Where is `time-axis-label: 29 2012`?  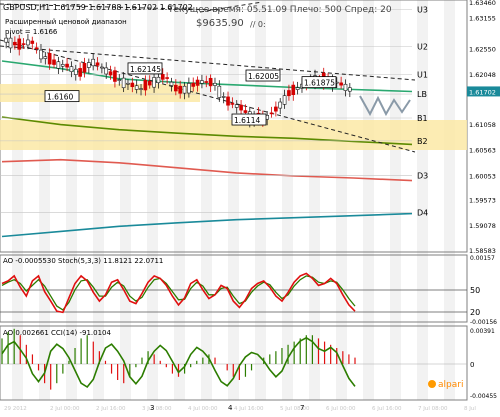 time-axis-label: 29 2012 is located at coordinates (15, 409).